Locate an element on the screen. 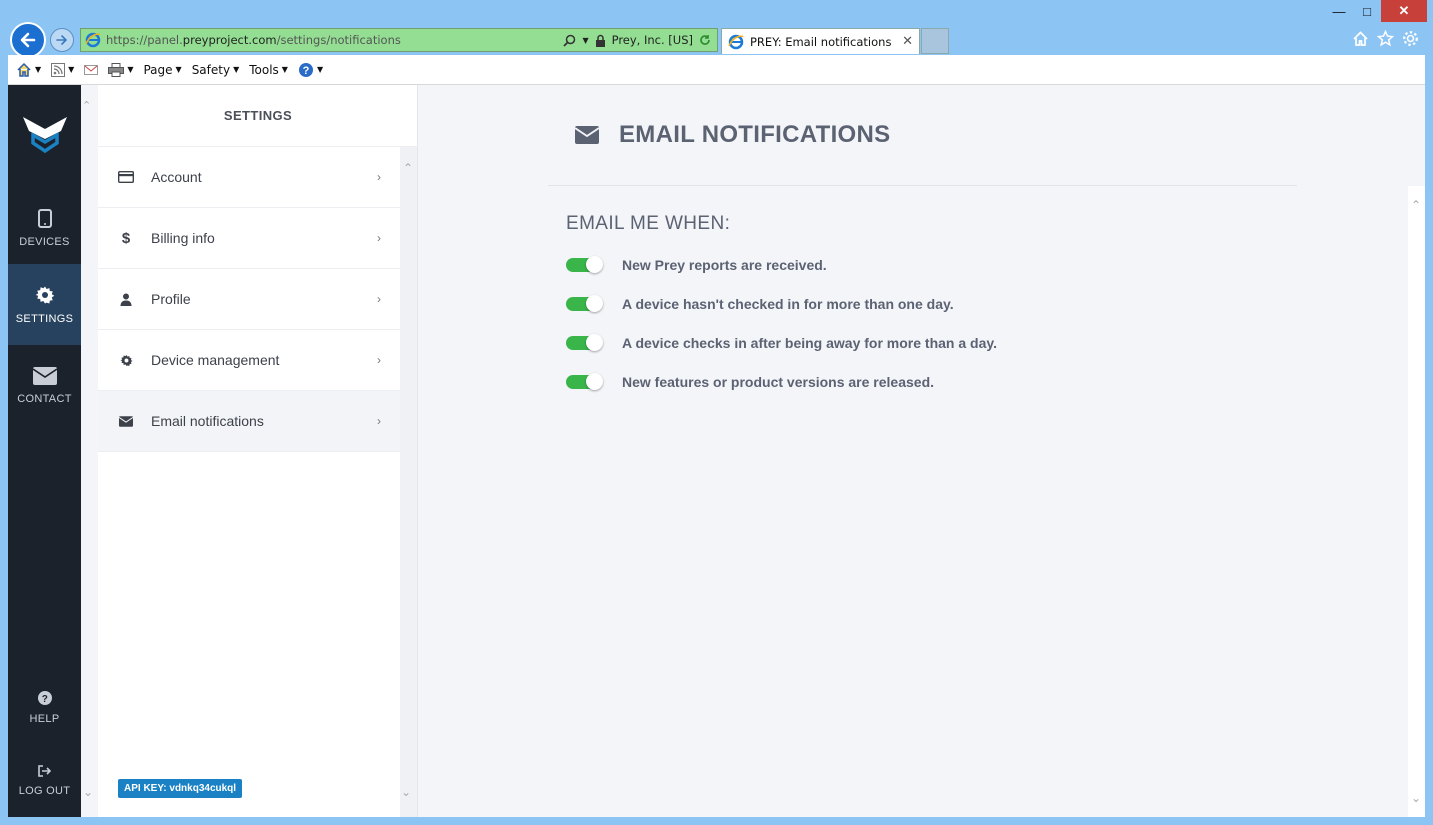 This screenshot has width=1433, height=825. close-button: ✕ is located at coordinates (1404, 11).